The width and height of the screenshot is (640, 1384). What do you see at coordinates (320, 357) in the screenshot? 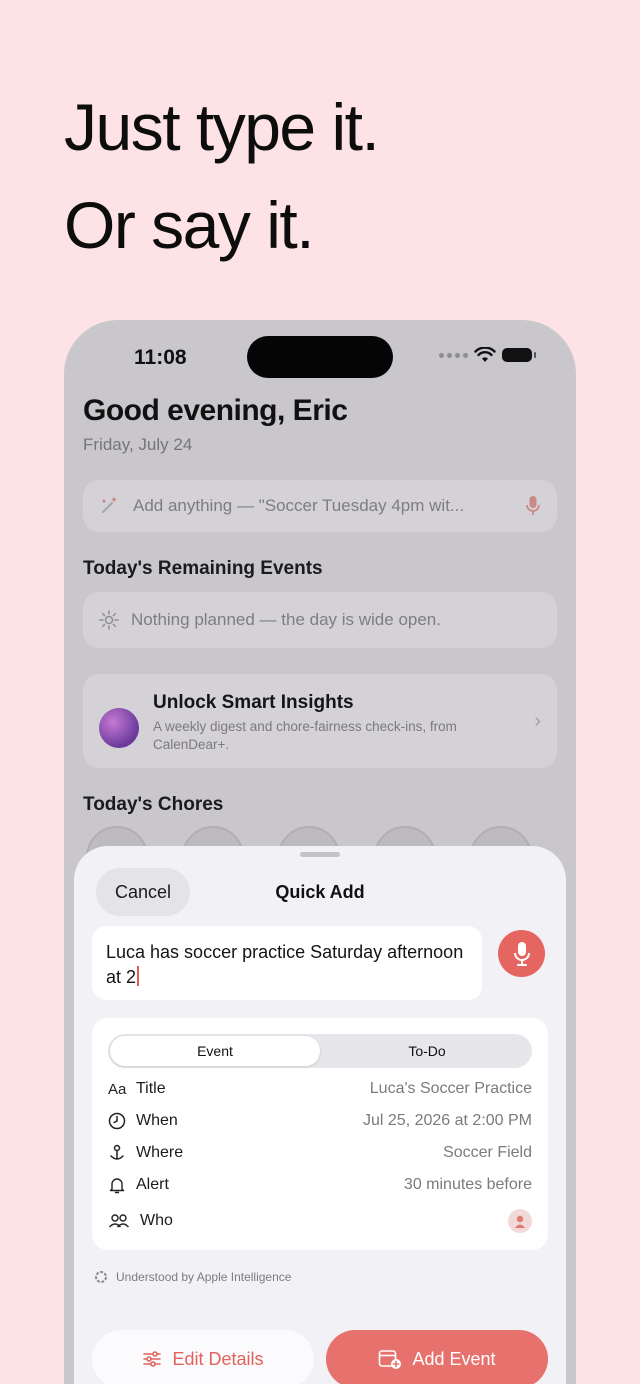
I see `dynamic-island` at bounding box center [320, 357].